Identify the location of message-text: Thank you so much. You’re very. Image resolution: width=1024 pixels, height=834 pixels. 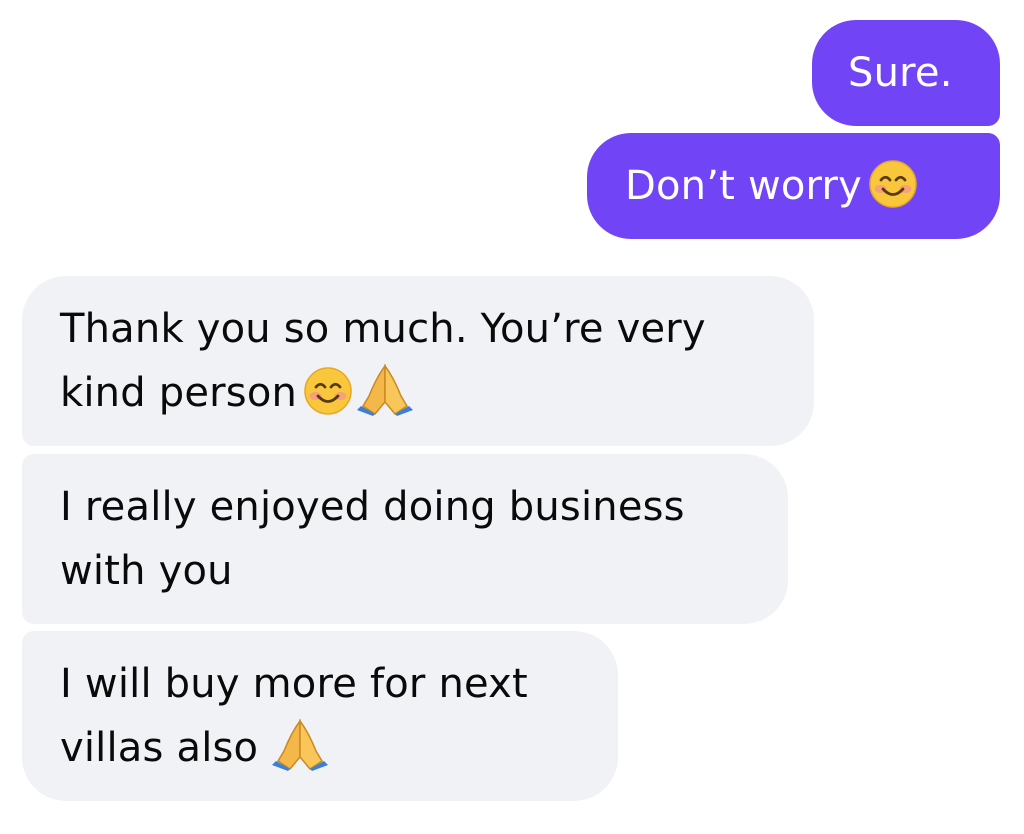
(383, 329).